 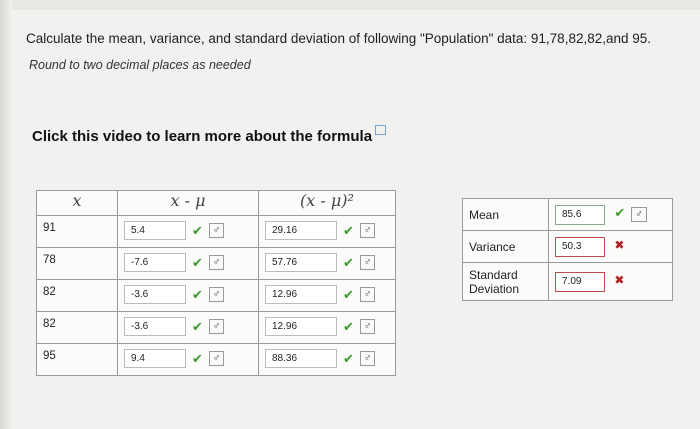 What do you see at coordinates (6, 214) in the screenshot?
I see `left-shade` at bounding box center [6, 214].